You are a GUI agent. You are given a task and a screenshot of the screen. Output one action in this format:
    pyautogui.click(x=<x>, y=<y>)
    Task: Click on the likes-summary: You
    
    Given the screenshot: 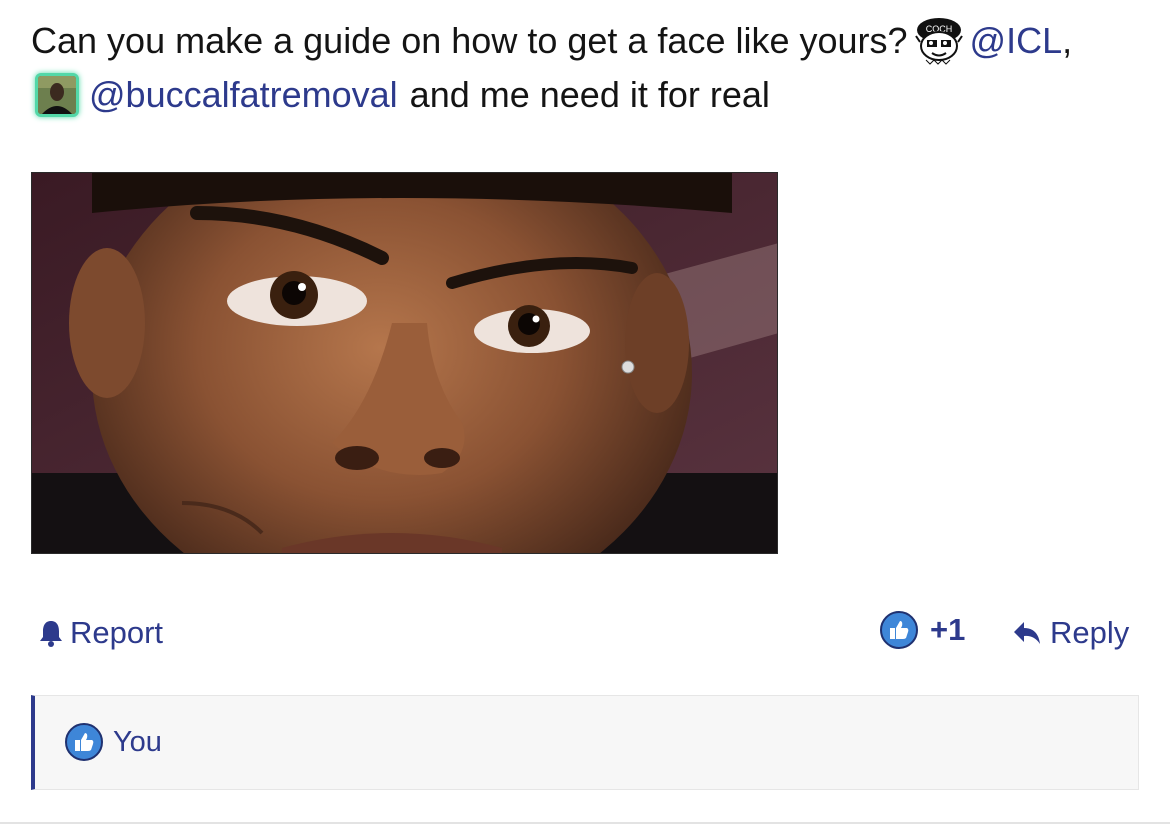 What is the action you would take?
    pyautogui.click(x=585, y=742)
    